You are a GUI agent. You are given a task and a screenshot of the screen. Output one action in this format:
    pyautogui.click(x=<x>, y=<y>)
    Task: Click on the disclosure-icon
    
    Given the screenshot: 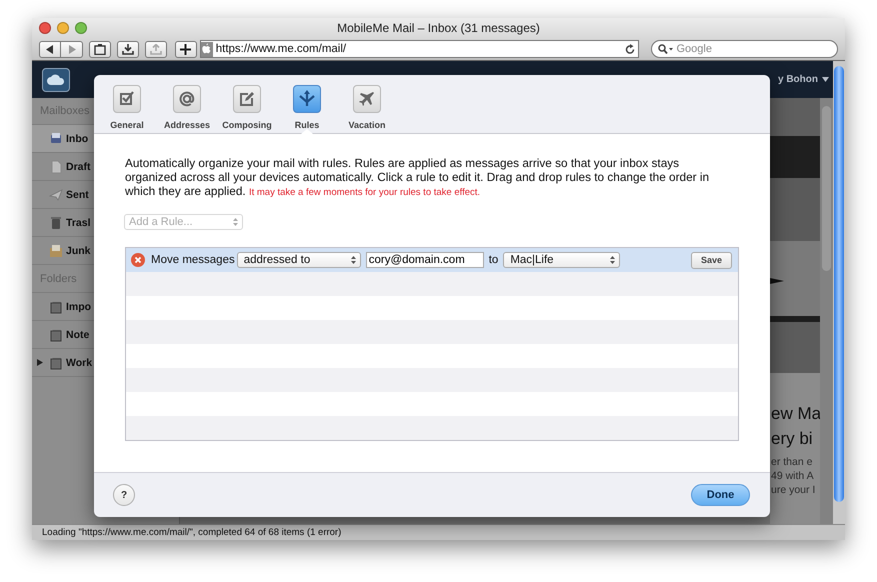 What is the action you would take?
    pyautogui.click(x=40, y=362)
    